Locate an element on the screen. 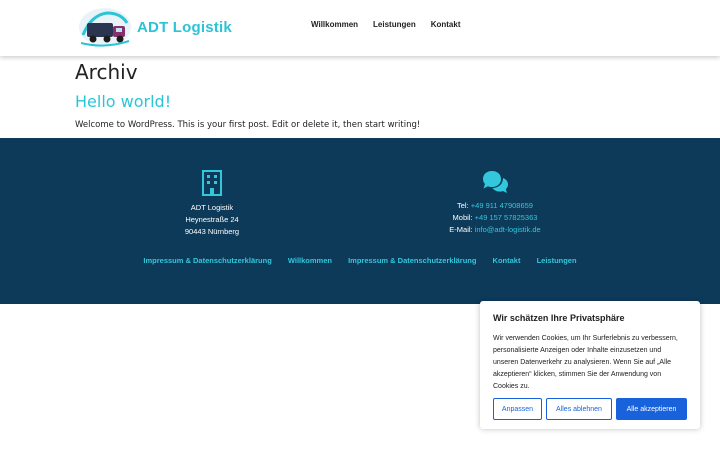  nav-item-leistungen: Leistungen is located at coordinates (394, 24).